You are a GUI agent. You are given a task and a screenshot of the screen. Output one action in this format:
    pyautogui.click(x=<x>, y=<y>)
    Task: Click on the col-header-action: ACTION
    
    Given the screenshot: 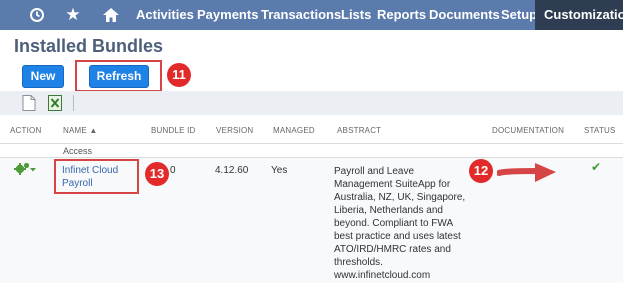 What is the action you would take?
    pyautogui.click(x=26, y=130)
    